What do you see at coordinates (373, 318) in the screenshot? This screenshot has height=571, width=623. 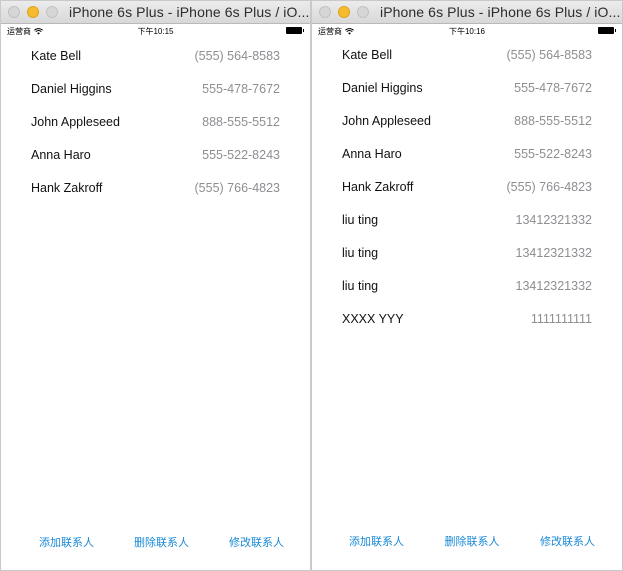 I see `contact-name: XXXX YYY` at bounding box center [373, 318].